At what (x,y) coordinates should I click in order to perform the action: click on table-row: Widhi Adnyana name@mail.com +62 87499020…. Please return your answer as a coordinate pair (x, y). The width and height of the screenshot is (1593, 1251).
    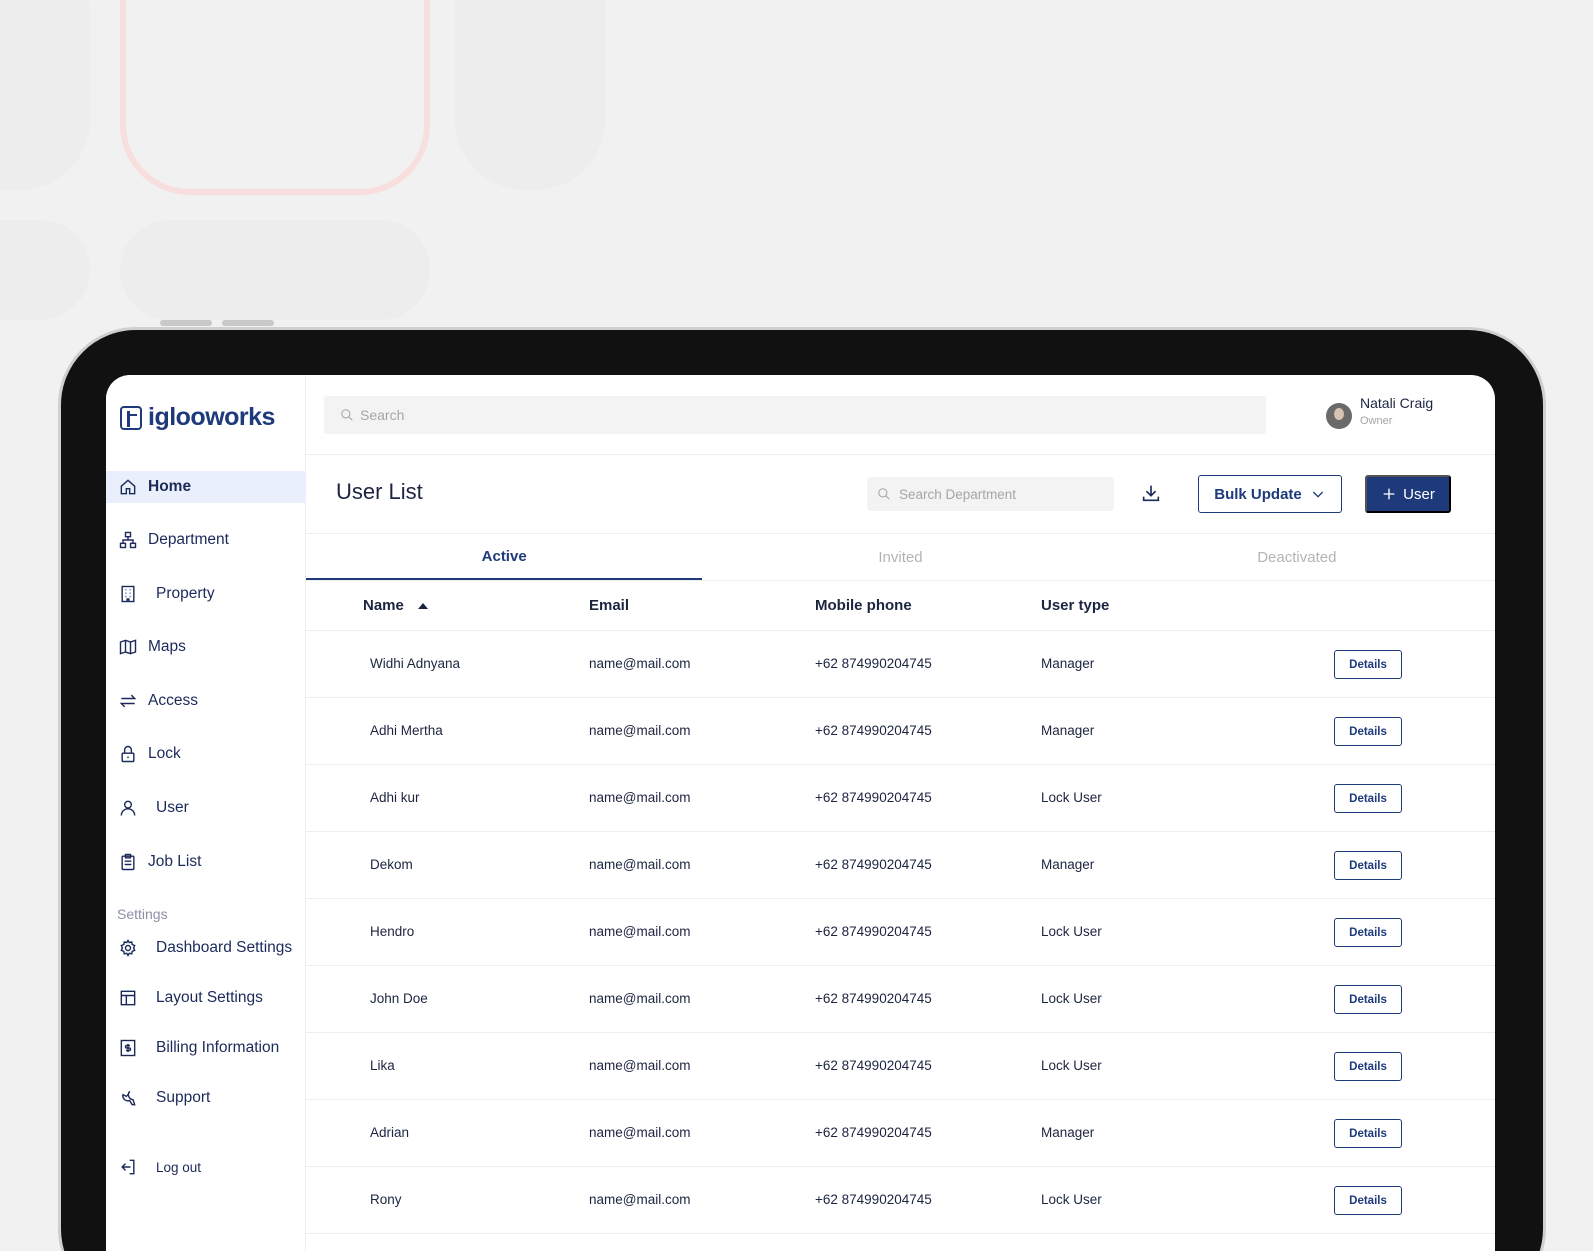
    Looking at the image, I should click on (900, 664).